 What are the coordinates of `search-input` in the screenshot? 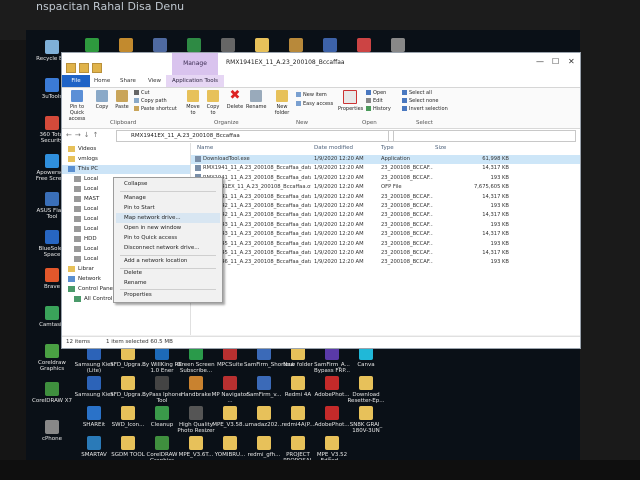 It's located at (482, 136).